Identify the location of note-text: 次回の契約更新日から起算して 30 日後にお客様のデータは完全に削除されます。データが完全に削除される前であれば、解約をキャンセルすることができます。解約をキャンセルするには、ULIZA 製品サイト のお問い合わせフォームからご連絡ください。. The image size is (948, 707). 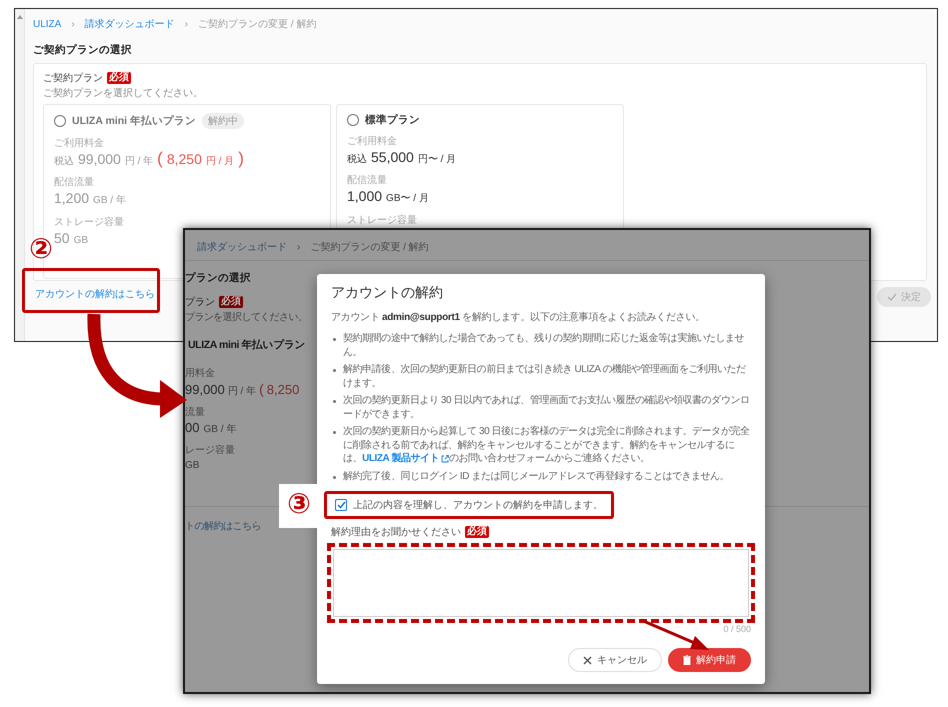
(546, 445).